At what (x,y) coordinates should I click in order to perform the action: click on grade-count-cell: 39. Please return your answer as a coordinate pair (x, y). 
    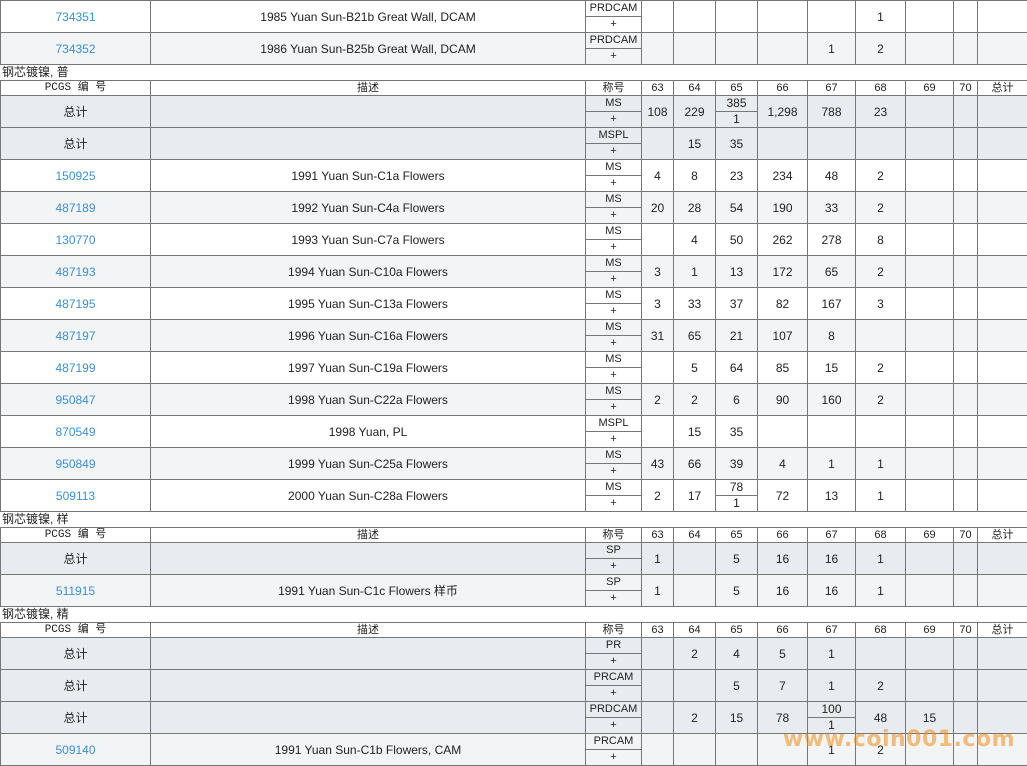
    Looking at the image, I should click on (737, 464).